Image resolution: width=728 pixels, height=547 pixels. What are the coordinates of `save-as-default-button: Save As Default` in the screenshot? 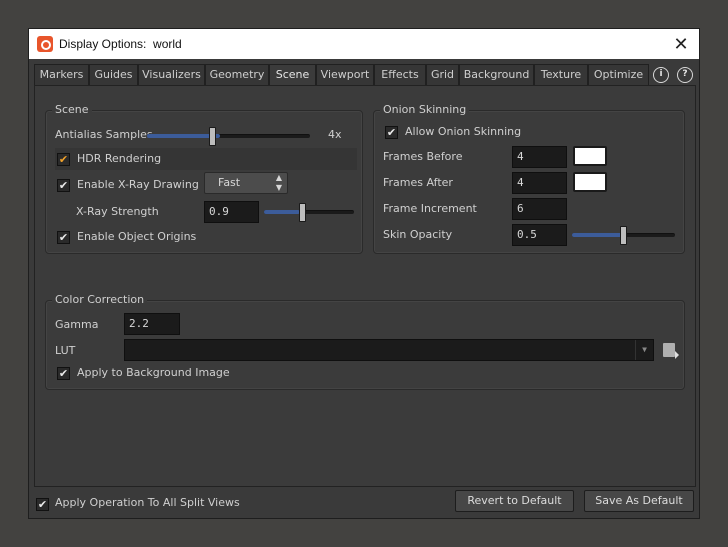 It's located at (639, 501).